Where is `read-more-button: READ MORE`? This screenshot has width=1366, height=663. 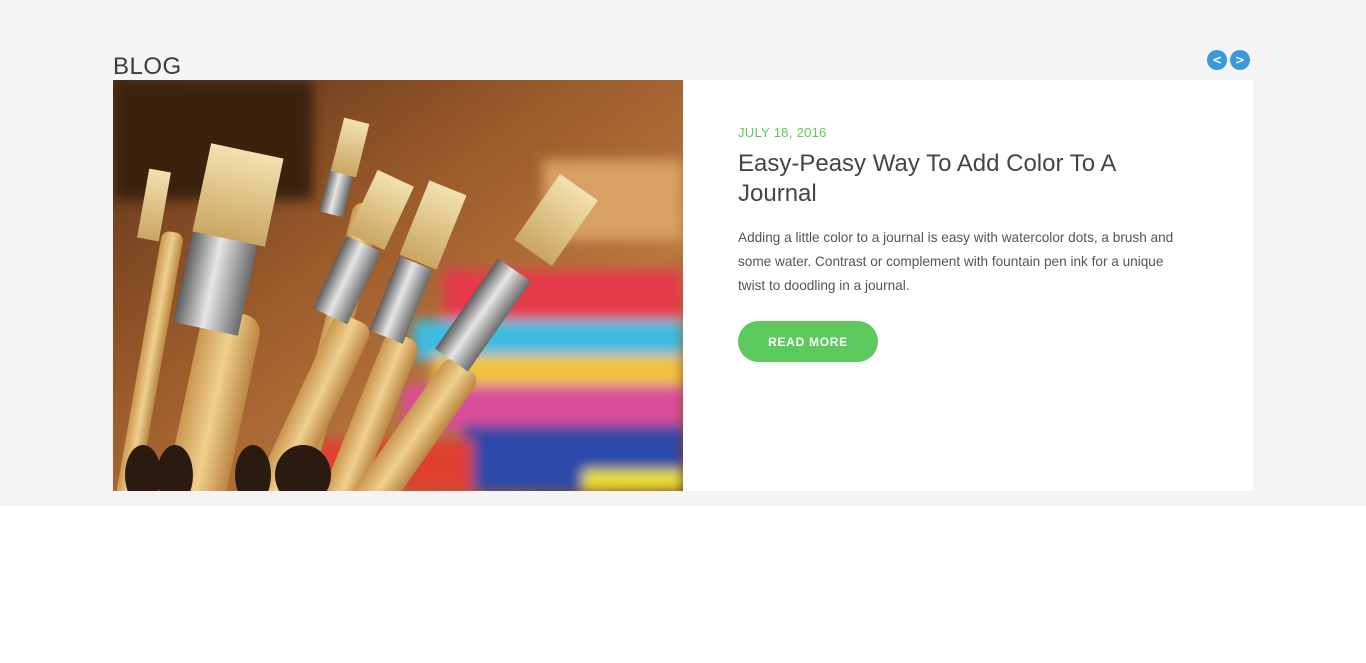
read-more-button: READ MORE is located at coordinates (808, 341).